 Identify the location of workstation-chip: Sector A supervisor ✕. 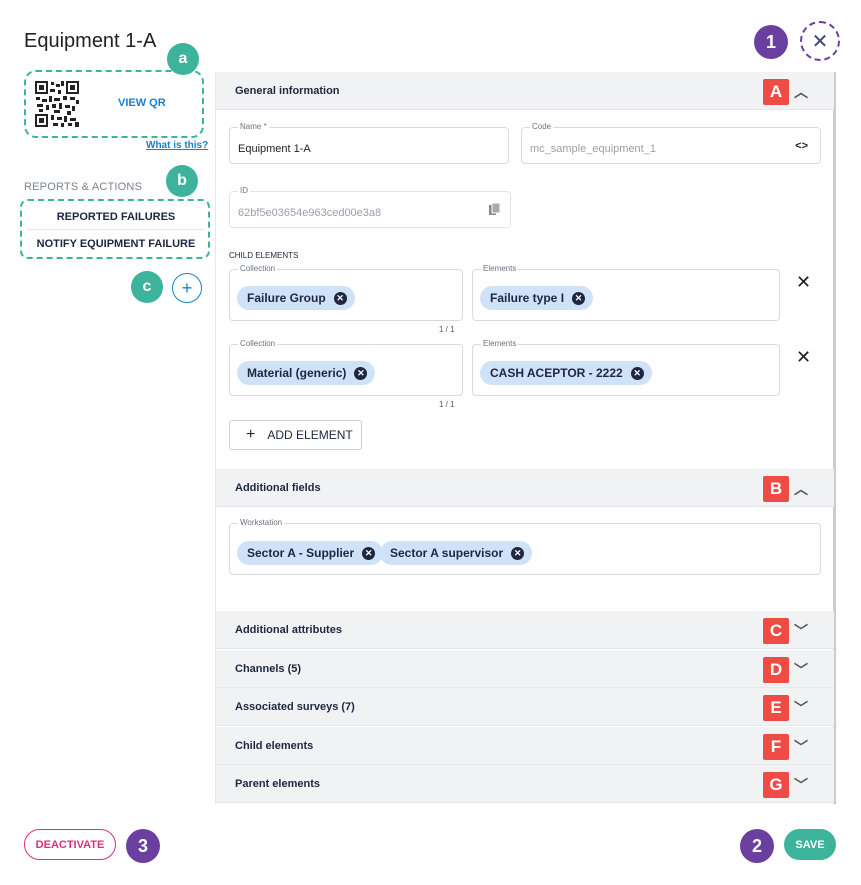
(456, 553).